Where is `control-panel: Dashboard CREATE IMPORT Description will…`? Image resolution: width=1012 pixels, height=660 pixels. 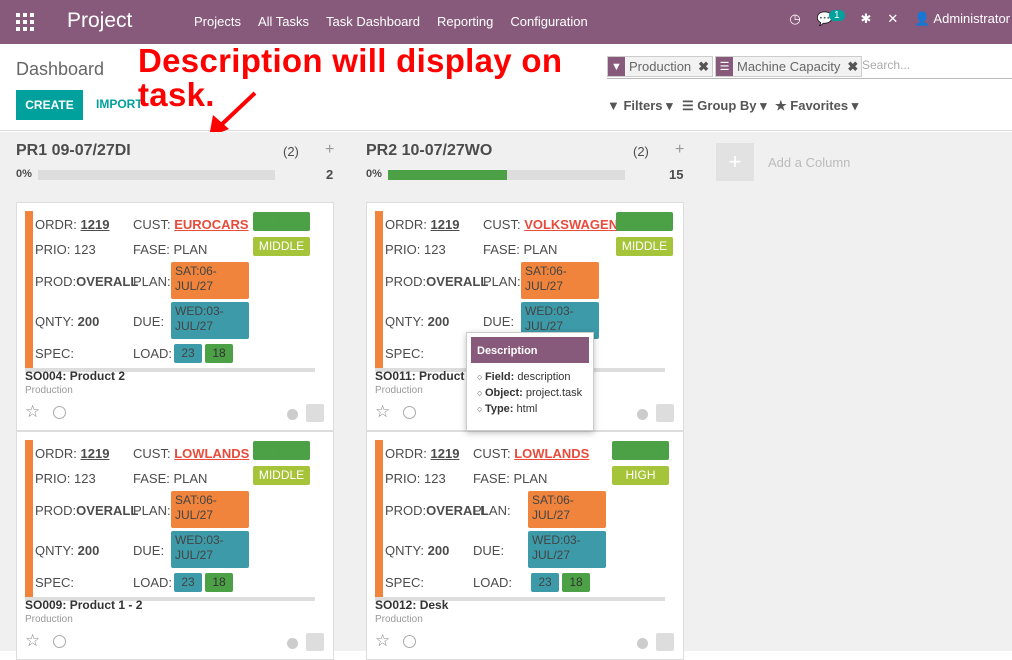
control-panel: Dashboard CREATE IMPORT Description will… is located at coordinates (506, 90).